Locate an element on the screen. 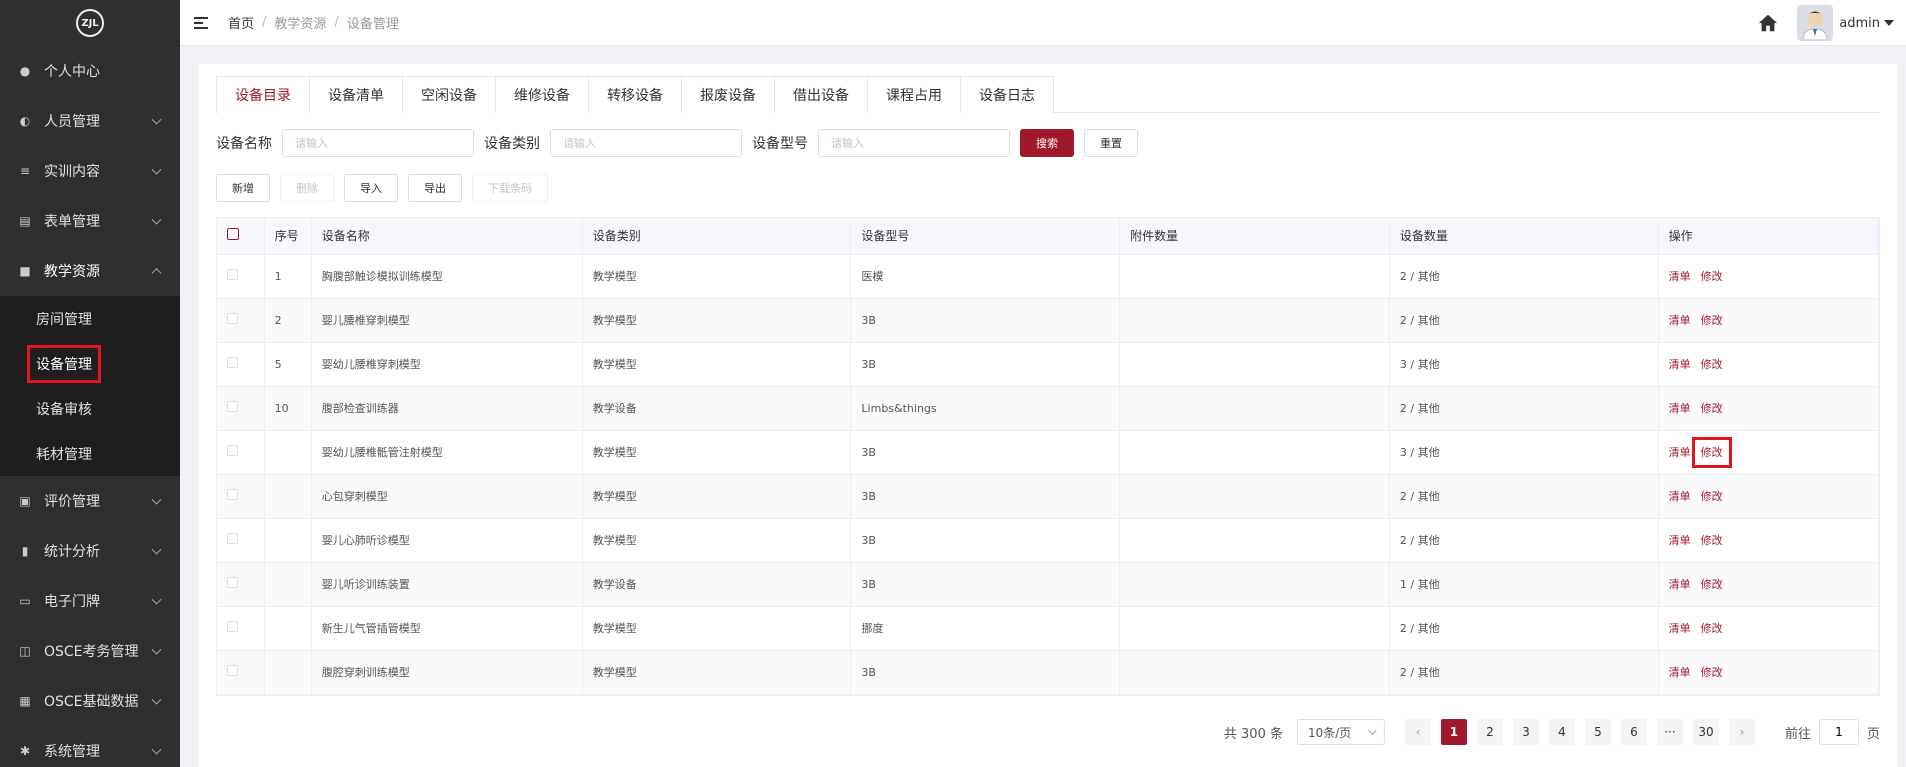 This screenshot has width=1906, height=767. tab-0: 设备目录 is located at coordinates (263, 95).